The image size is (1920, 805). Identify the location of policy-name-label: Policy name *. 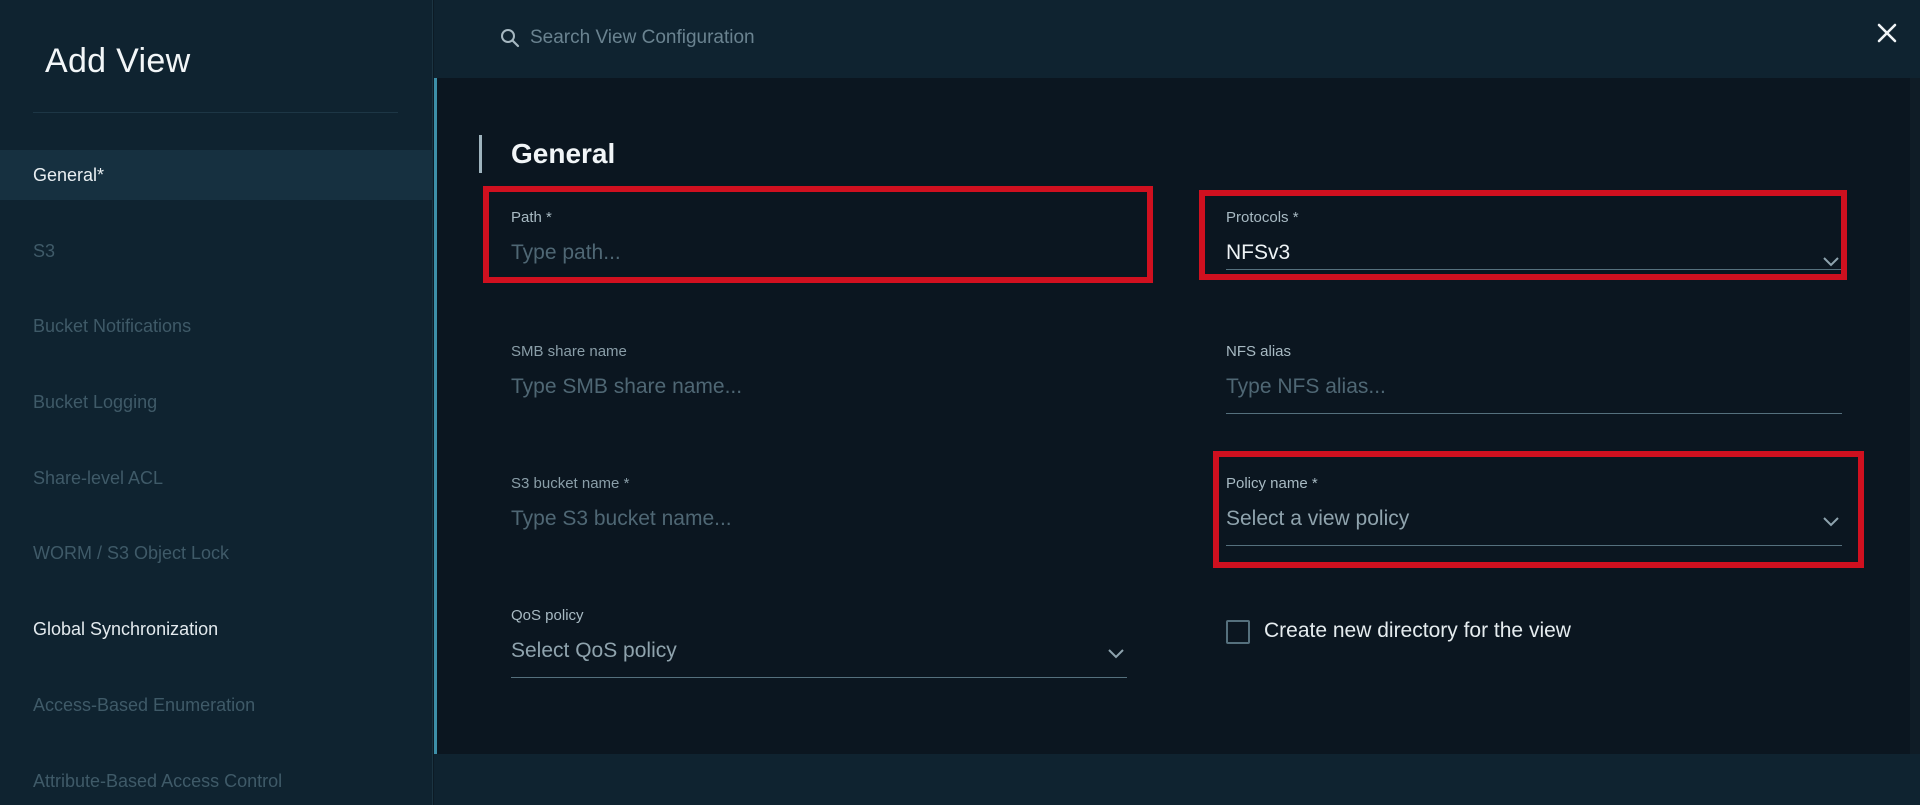
(1272, 483).